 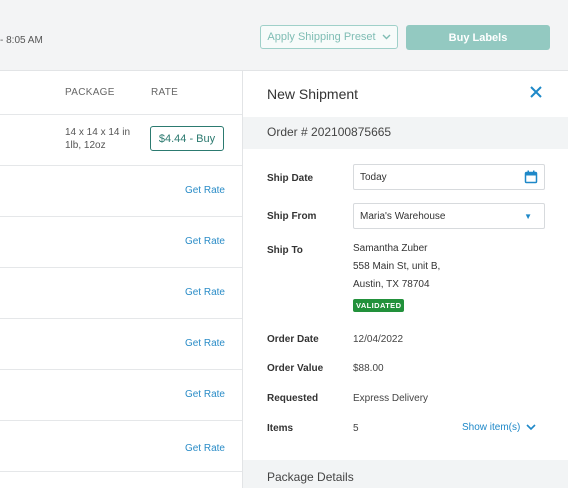 What do you see at coordinates (310, 477) in the screenshot?
I see `package-details-title: Package Details` at bounding box center [310, 477].